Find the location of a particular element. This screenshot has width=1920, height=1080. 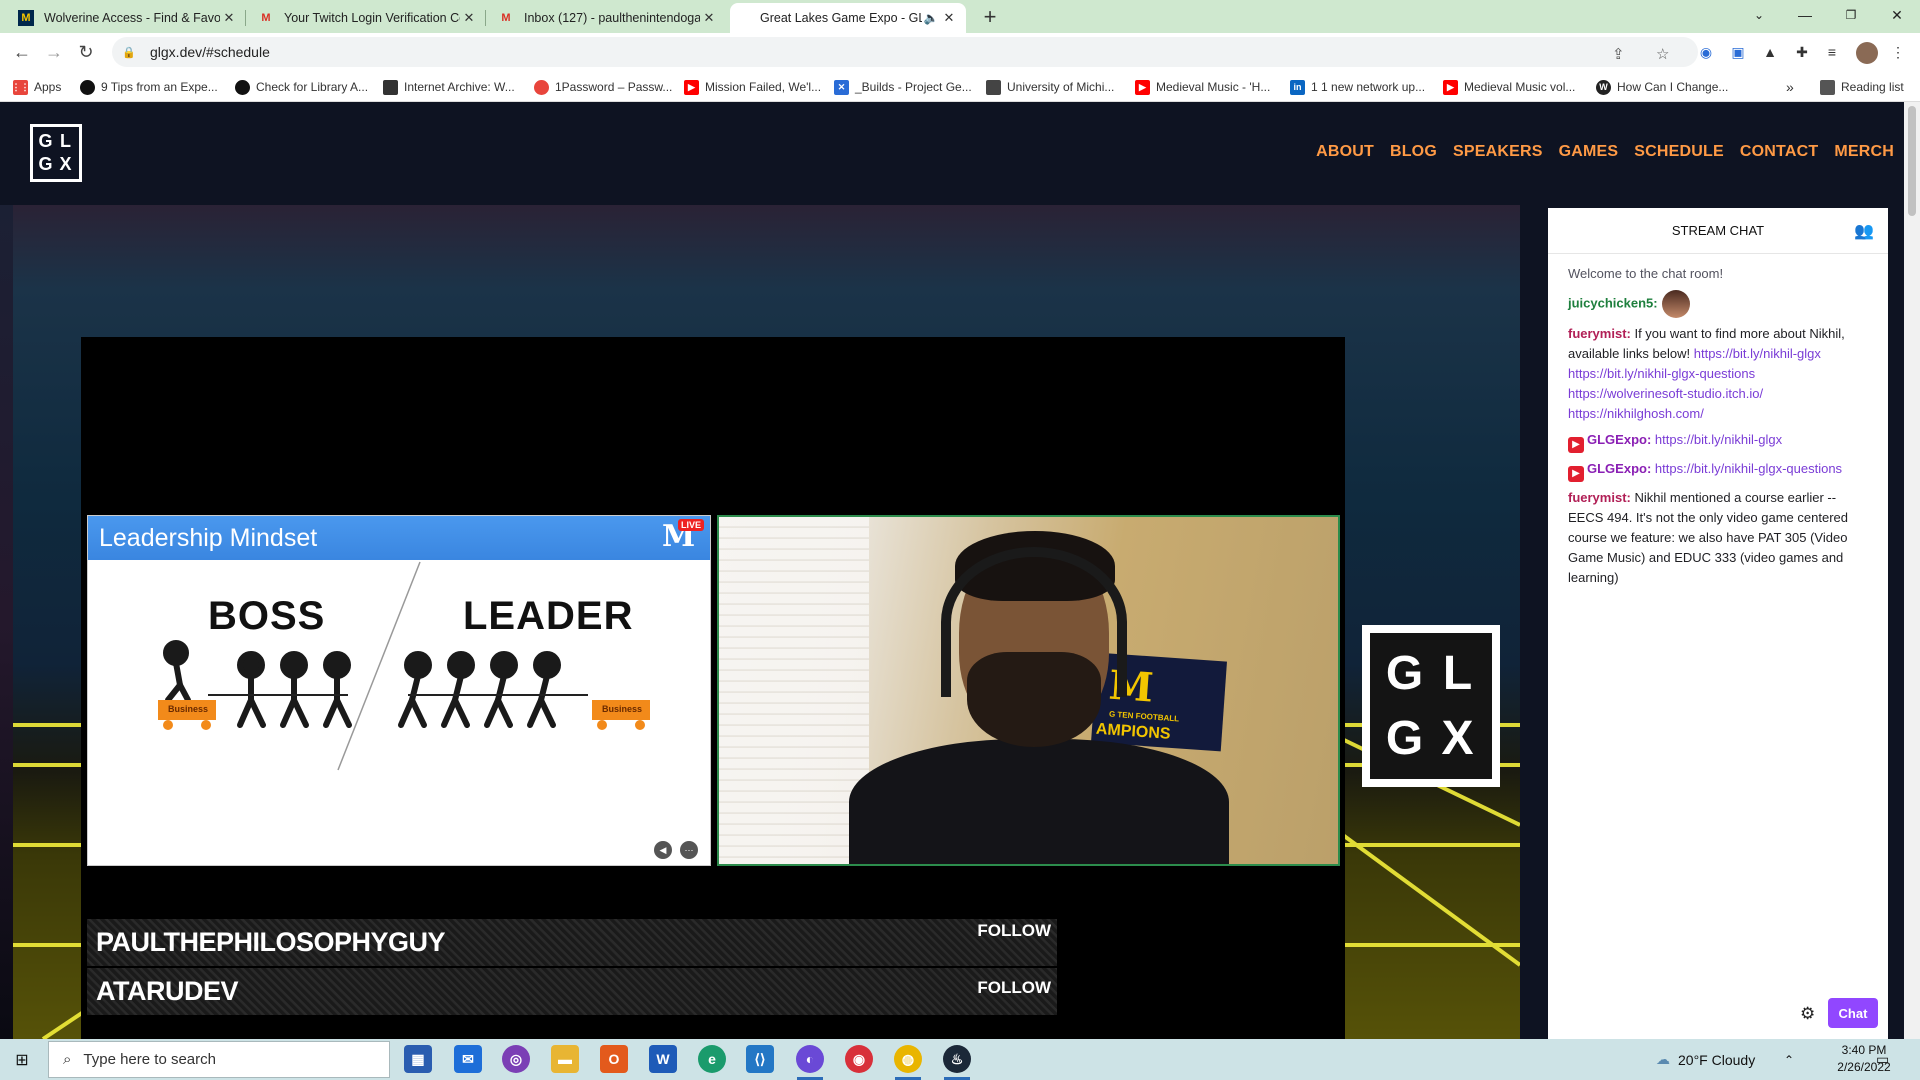

extension-icon: ▣ is located at coordinates (1738, 52).